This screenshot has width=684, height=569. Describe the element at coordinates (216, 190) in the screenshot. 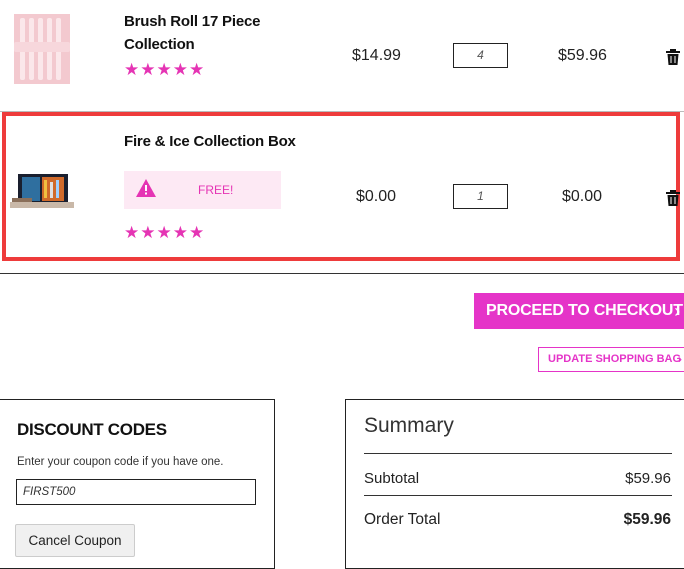

I see `free-label: FREE!` at that location.